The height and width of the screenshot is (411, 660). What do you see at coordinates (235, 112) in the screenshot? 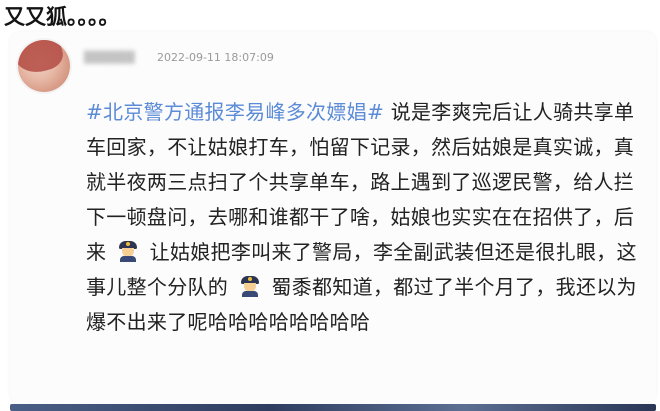
I see `hashtag-link: #北京警方通报李易峰多次嫖娼#` at bounding box center [235, 112].